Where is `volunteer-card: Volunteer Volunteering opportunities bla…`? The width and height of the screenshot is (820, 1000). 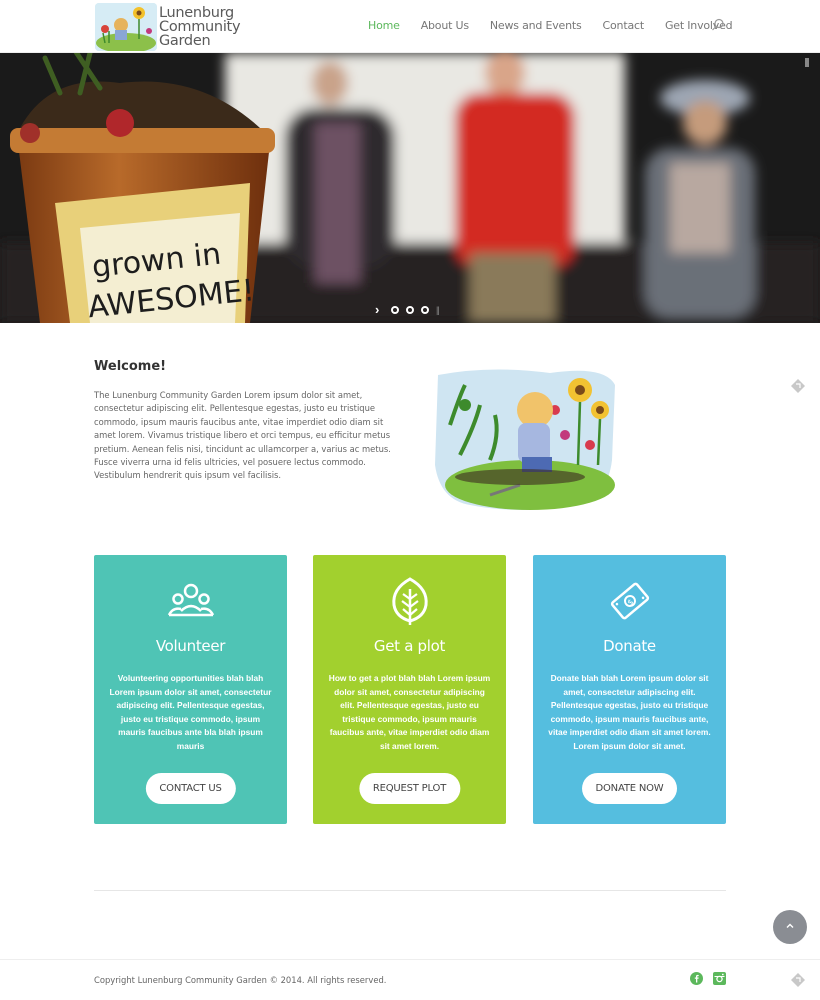
volunteer-card: Volunteer Volunteering opportunities bla… is located at coordinates (190, 689).